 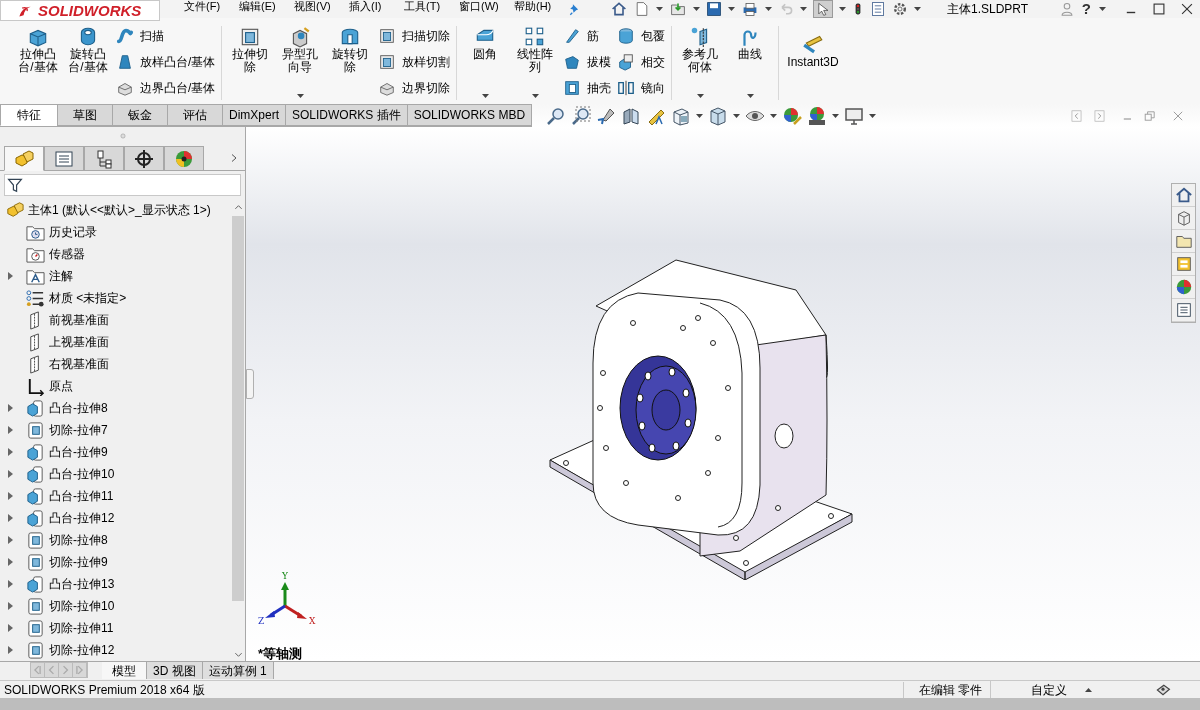 What do you see at coordinates (1187, 9) in the screenshot?
I see `close-icon` at bounding box center [1187, 9].